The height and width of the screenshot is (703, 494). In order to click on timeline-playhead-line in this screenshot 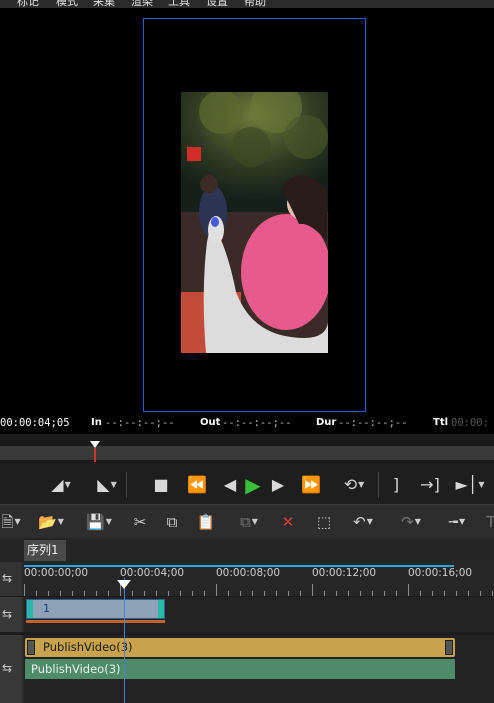, I will do `click(124, 640)`.